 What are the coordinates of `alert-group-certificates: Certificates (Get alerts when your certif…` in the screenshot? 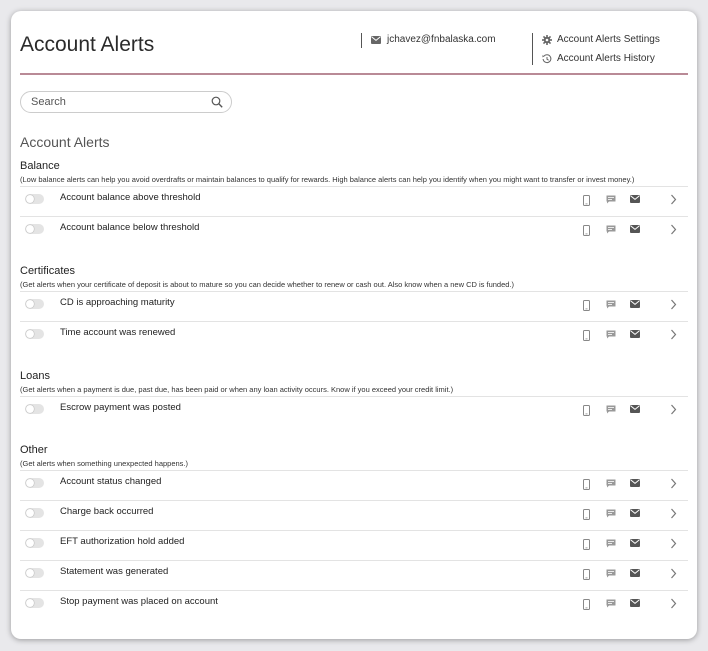 It's located at (354, 307).